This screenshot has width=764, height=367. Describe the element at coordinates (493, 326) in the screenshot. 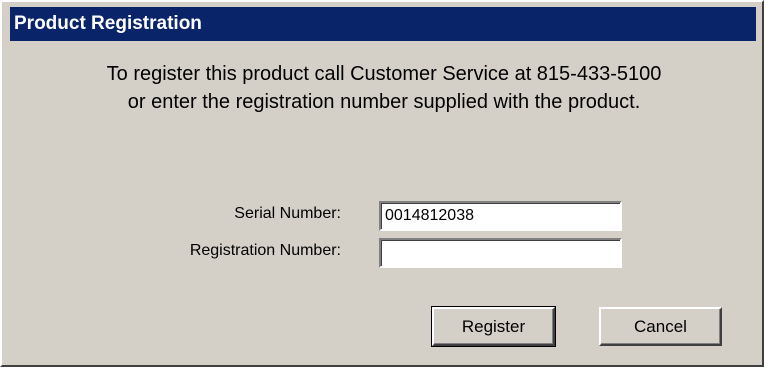

I see `register-button: Register` at that location.